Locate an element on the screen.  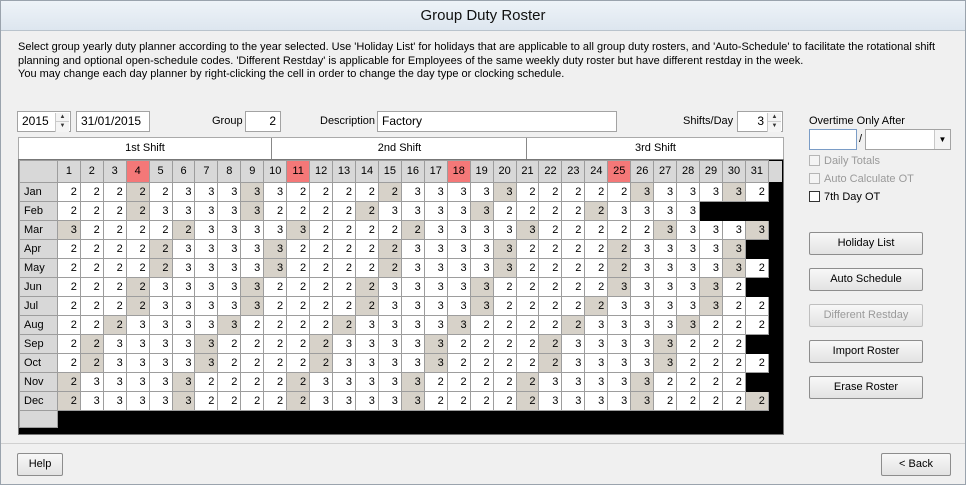
chevron-down-icon: ▼ is located at coordinates (942, 139).